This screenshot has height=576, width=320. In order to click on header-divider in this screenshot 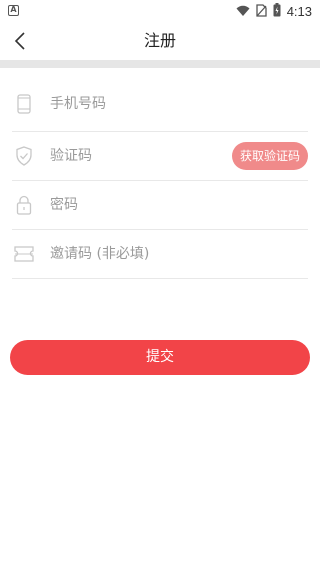, I will do `click(160, 64)`.